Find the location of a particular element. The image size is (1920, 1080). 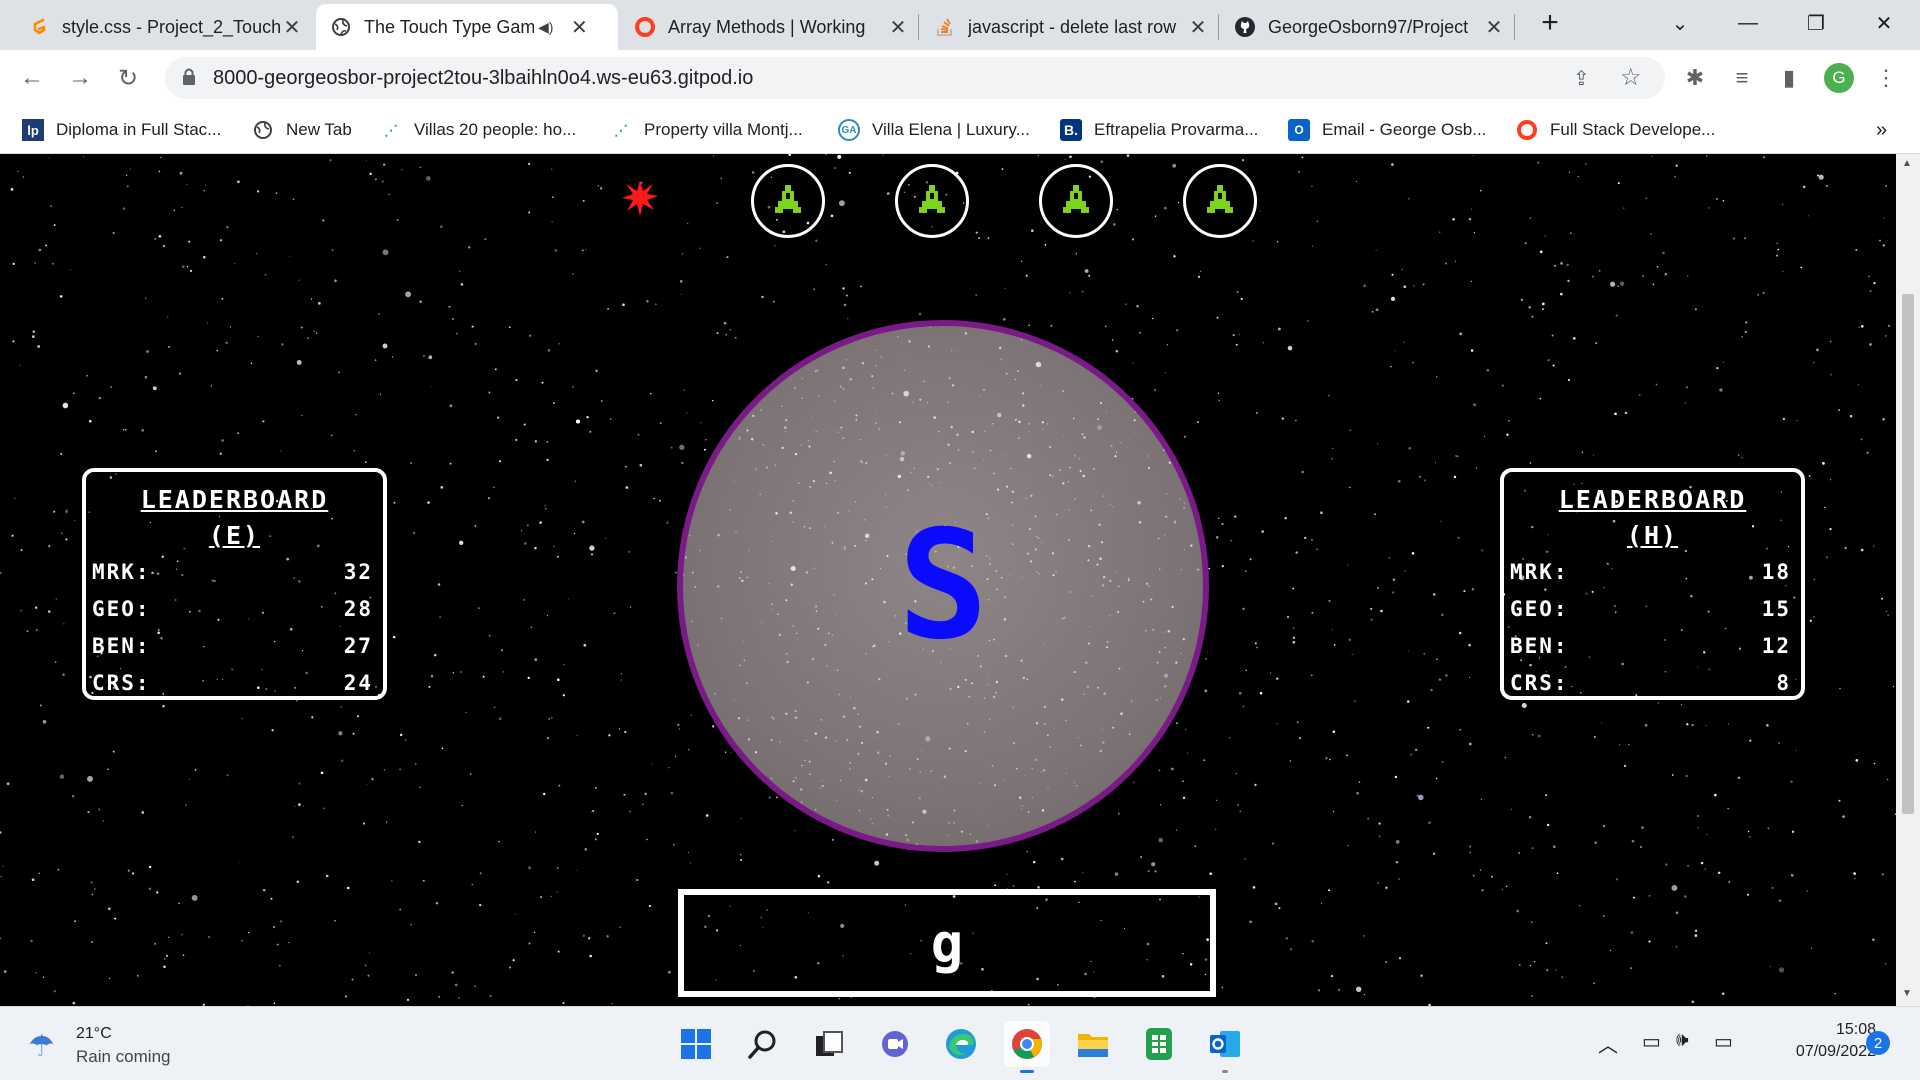

file-explorer-icon is located at coordinates (1093, 1044).